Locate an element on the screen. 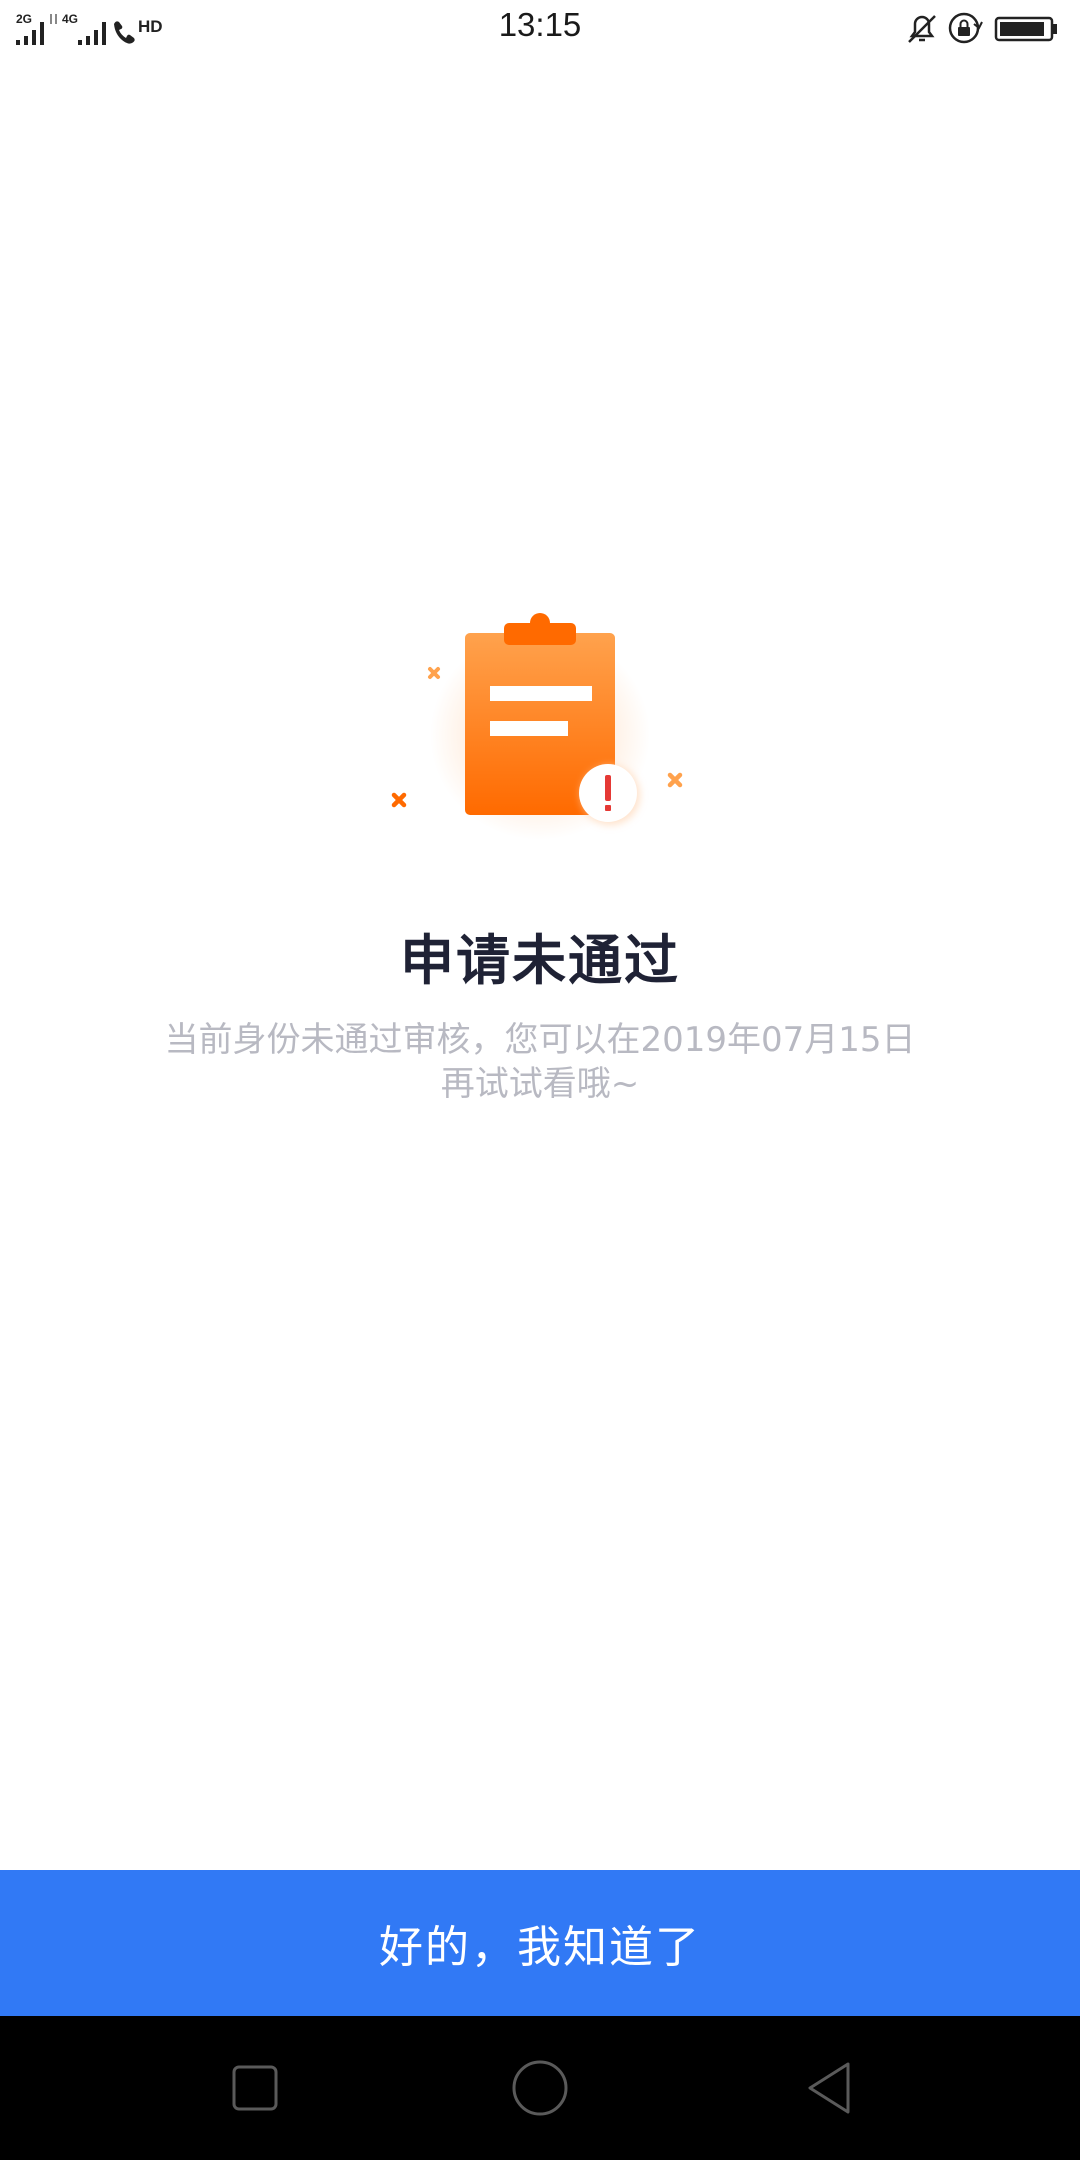 The width and height of the screenshot is (1080, 2160). status-bar: 2G 4G HD 13:15 is located at coordinates (540, 28).